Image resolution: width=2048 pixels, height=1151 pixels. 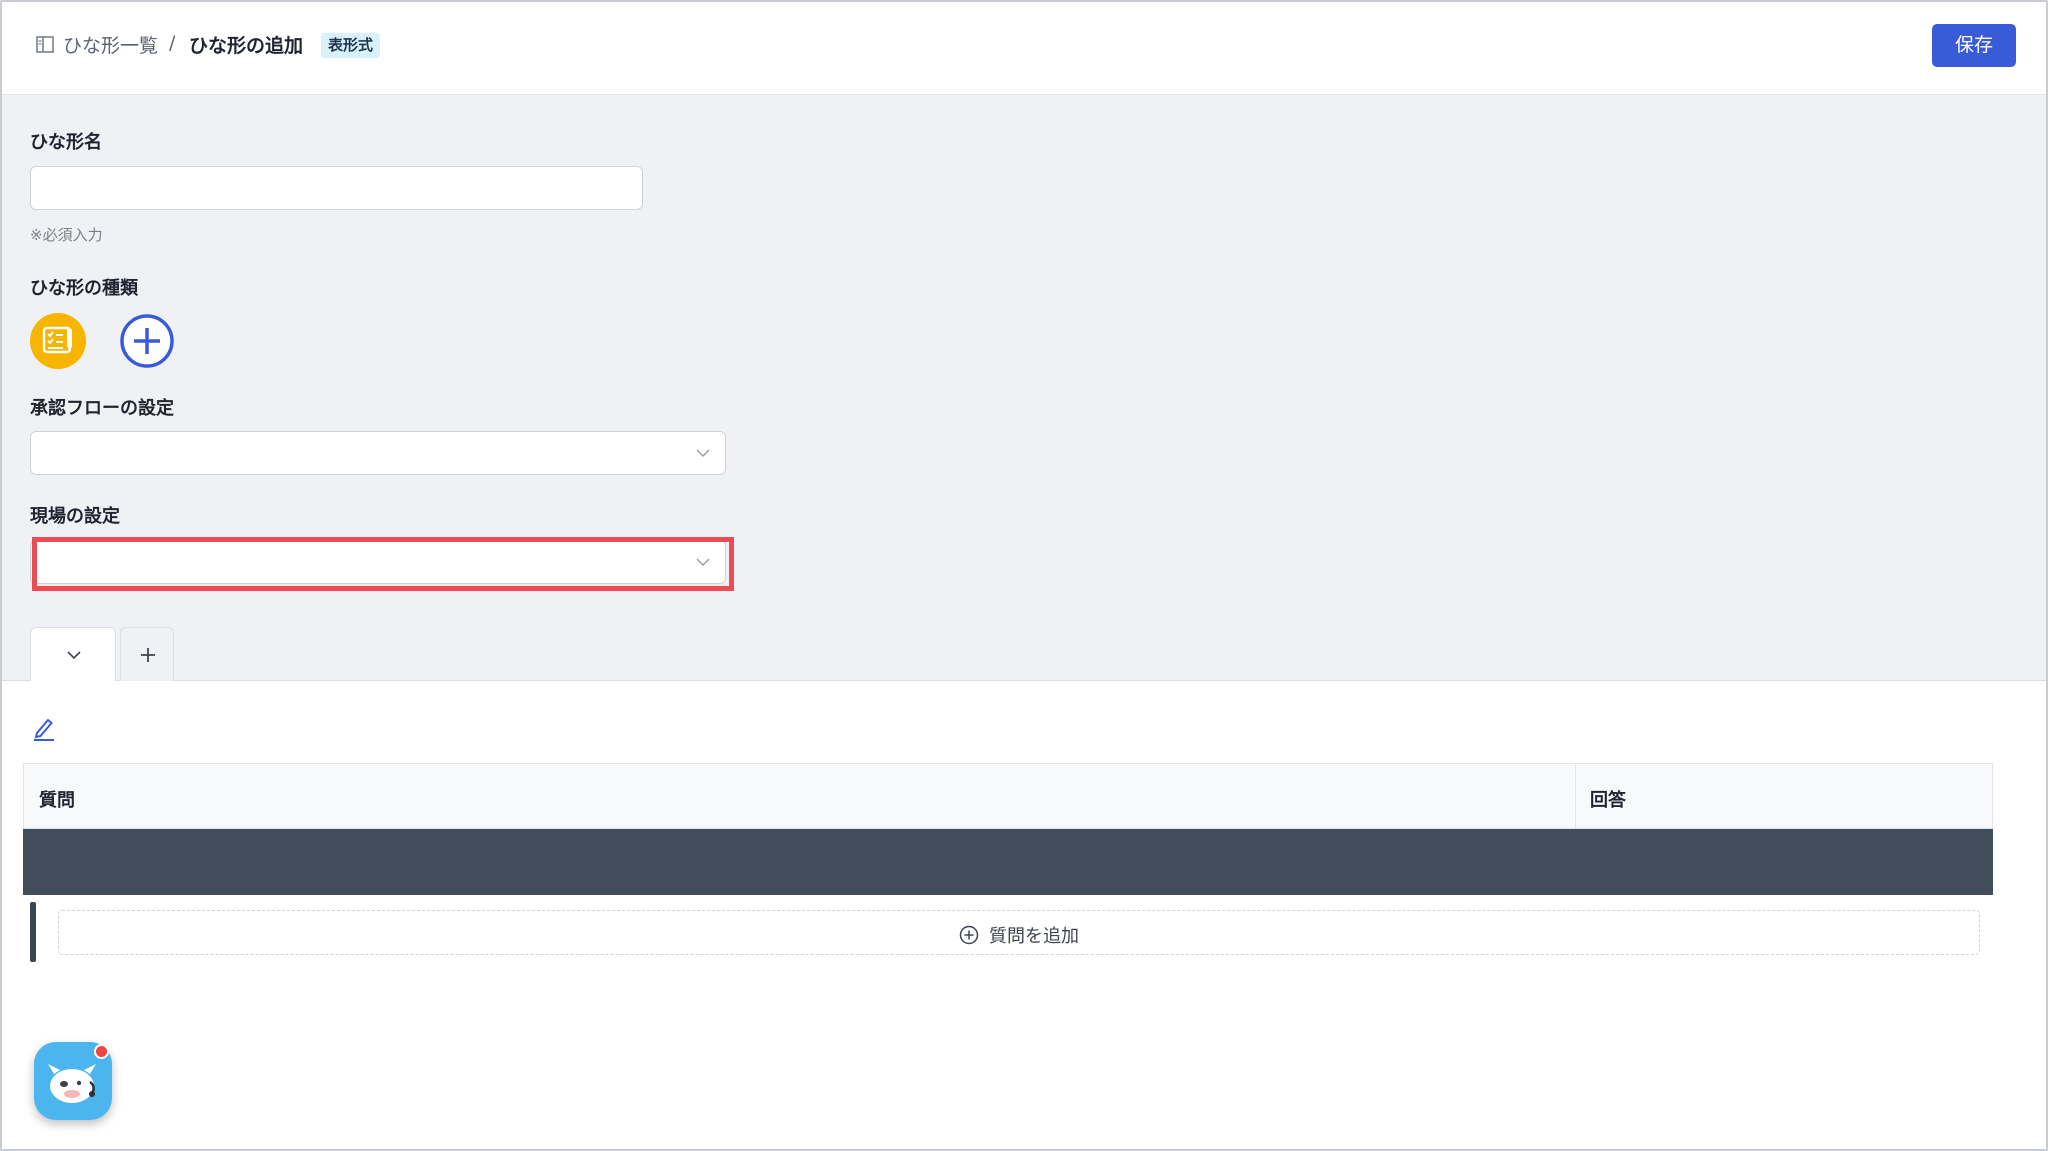 I want to click on table-row, so click(x=1008, y=862).